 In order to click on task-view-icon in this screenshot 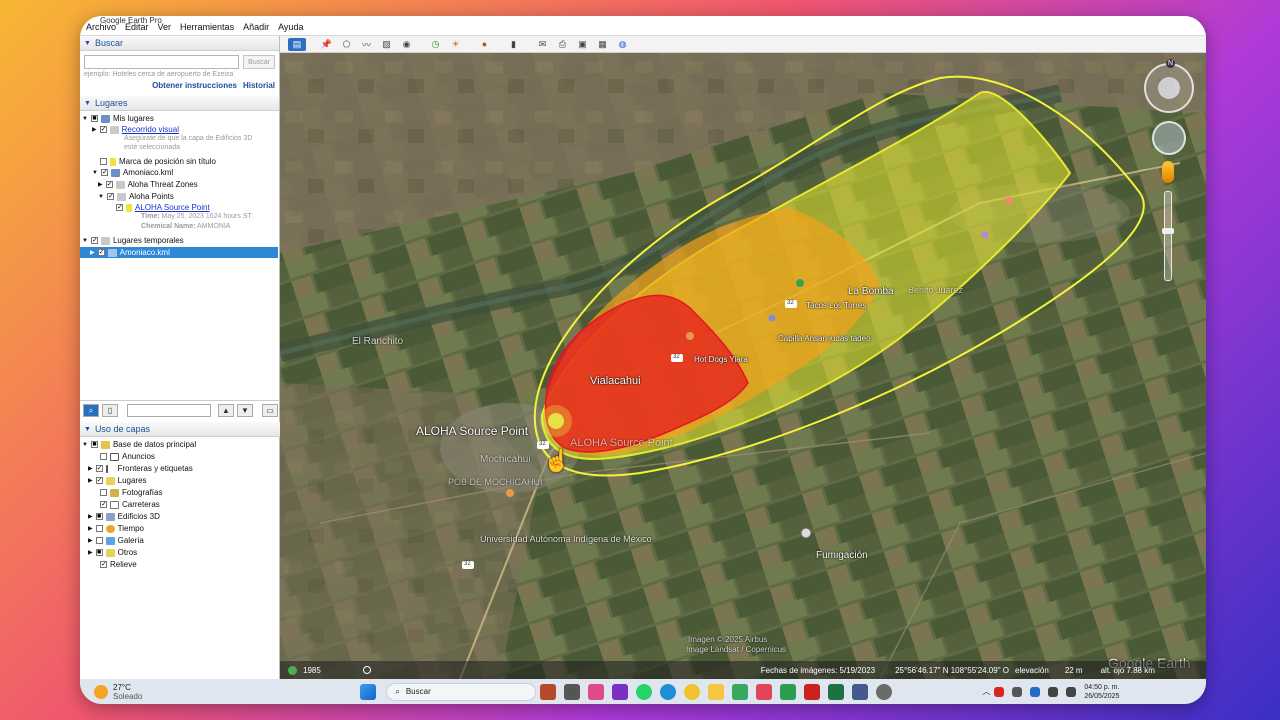, I will do `click(572, 691)`.